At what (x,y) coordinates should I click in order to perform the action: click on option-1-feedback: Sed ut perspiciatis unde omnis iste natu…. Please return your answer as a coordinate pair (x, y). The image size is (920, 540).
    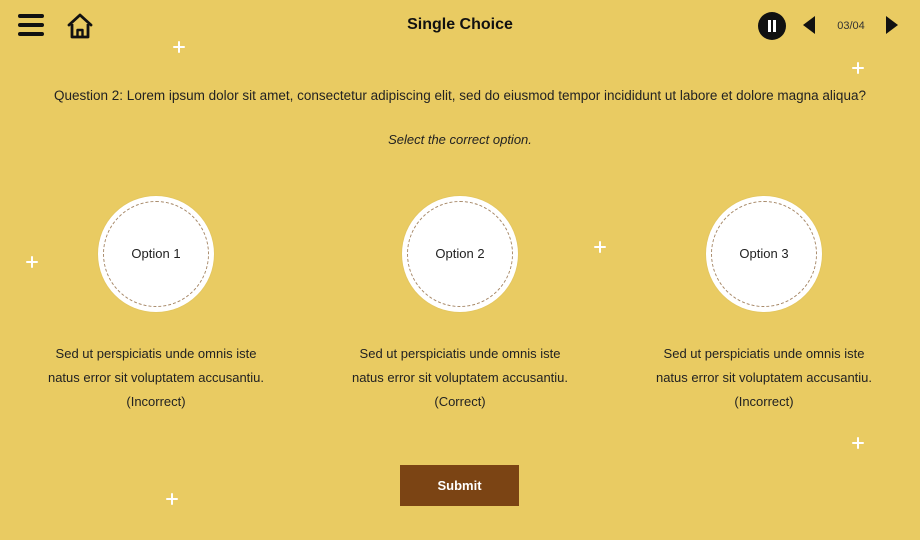
    Looking at the image, I should click on (156, 378).